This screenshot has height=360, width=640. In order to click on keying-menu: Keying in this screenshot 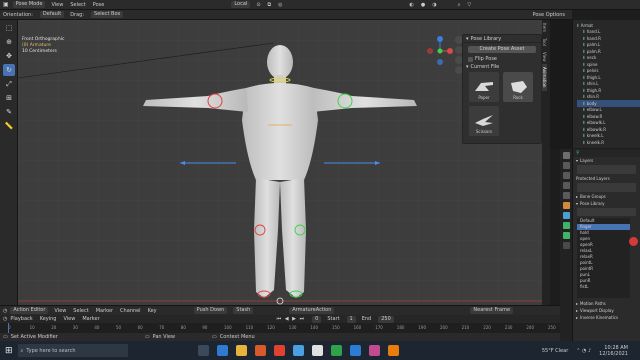, I will do `click(48, 319)`.